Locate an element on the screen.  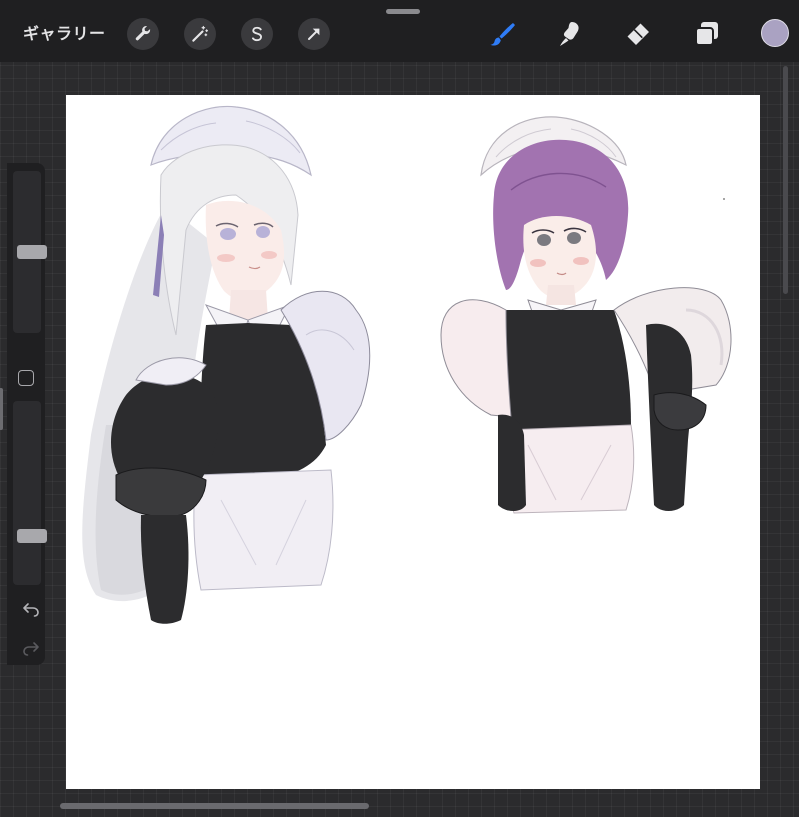
toolbar-grabber is located at coordinates (403, 11).